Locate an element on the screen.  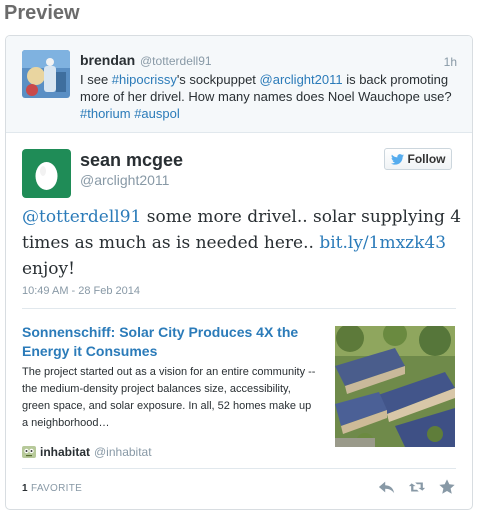
hashtag-hipocrissy: #hipocrissy is located at coordinates (144, 79).